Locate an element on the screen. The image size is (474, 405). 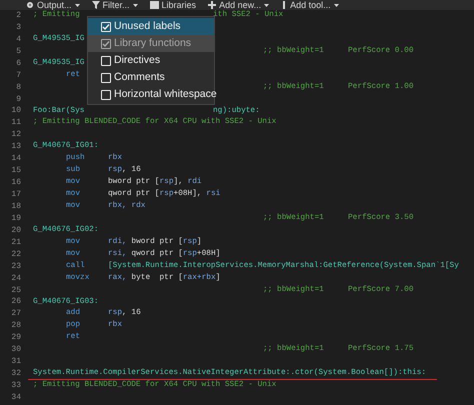
line-number: 29 is located at coordinates (15, 338).